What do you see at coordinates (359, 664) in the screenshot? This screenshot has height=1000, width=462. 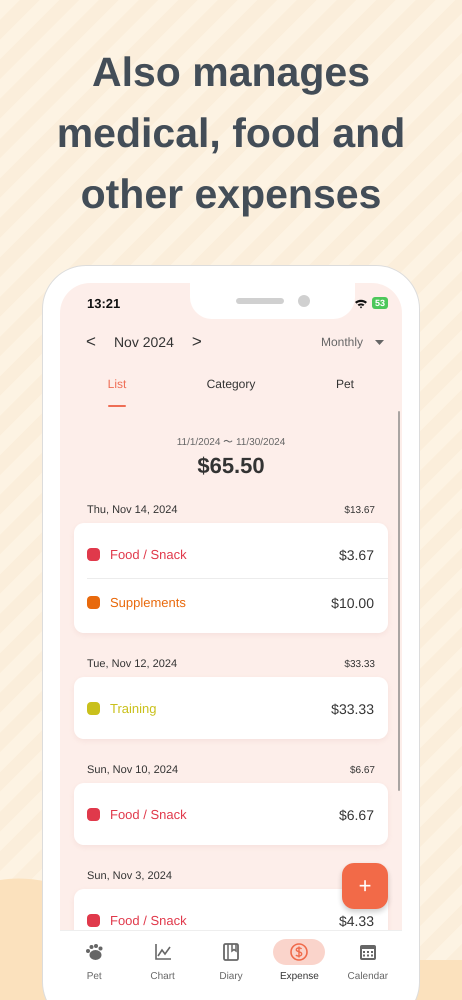 I see `day-total: $33.33` at bounding box center [359, 664].